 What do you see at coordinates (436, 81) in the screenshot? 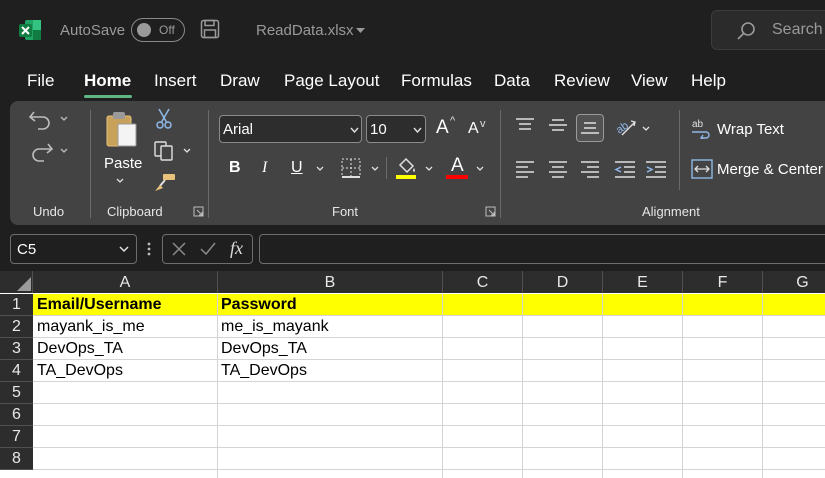
I see `tab-formulas: Formulas` at bounding box center [436, 81].